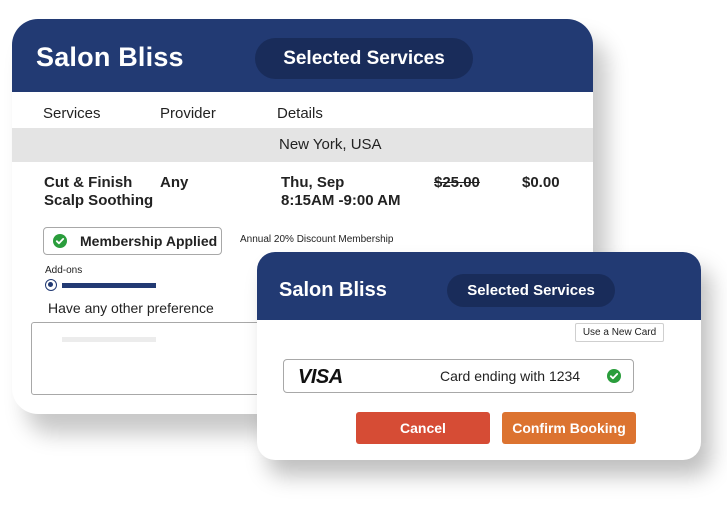 The image size is (727, 522). I want to click on preference-label: Have any other preference, so click(131, 308).